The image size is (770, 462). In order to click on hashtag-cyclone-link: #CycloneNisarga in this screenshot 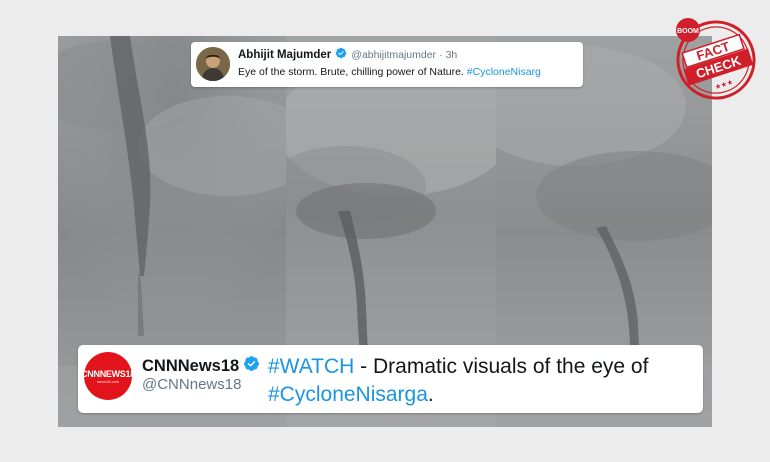, I will do `click(348, 394)`.